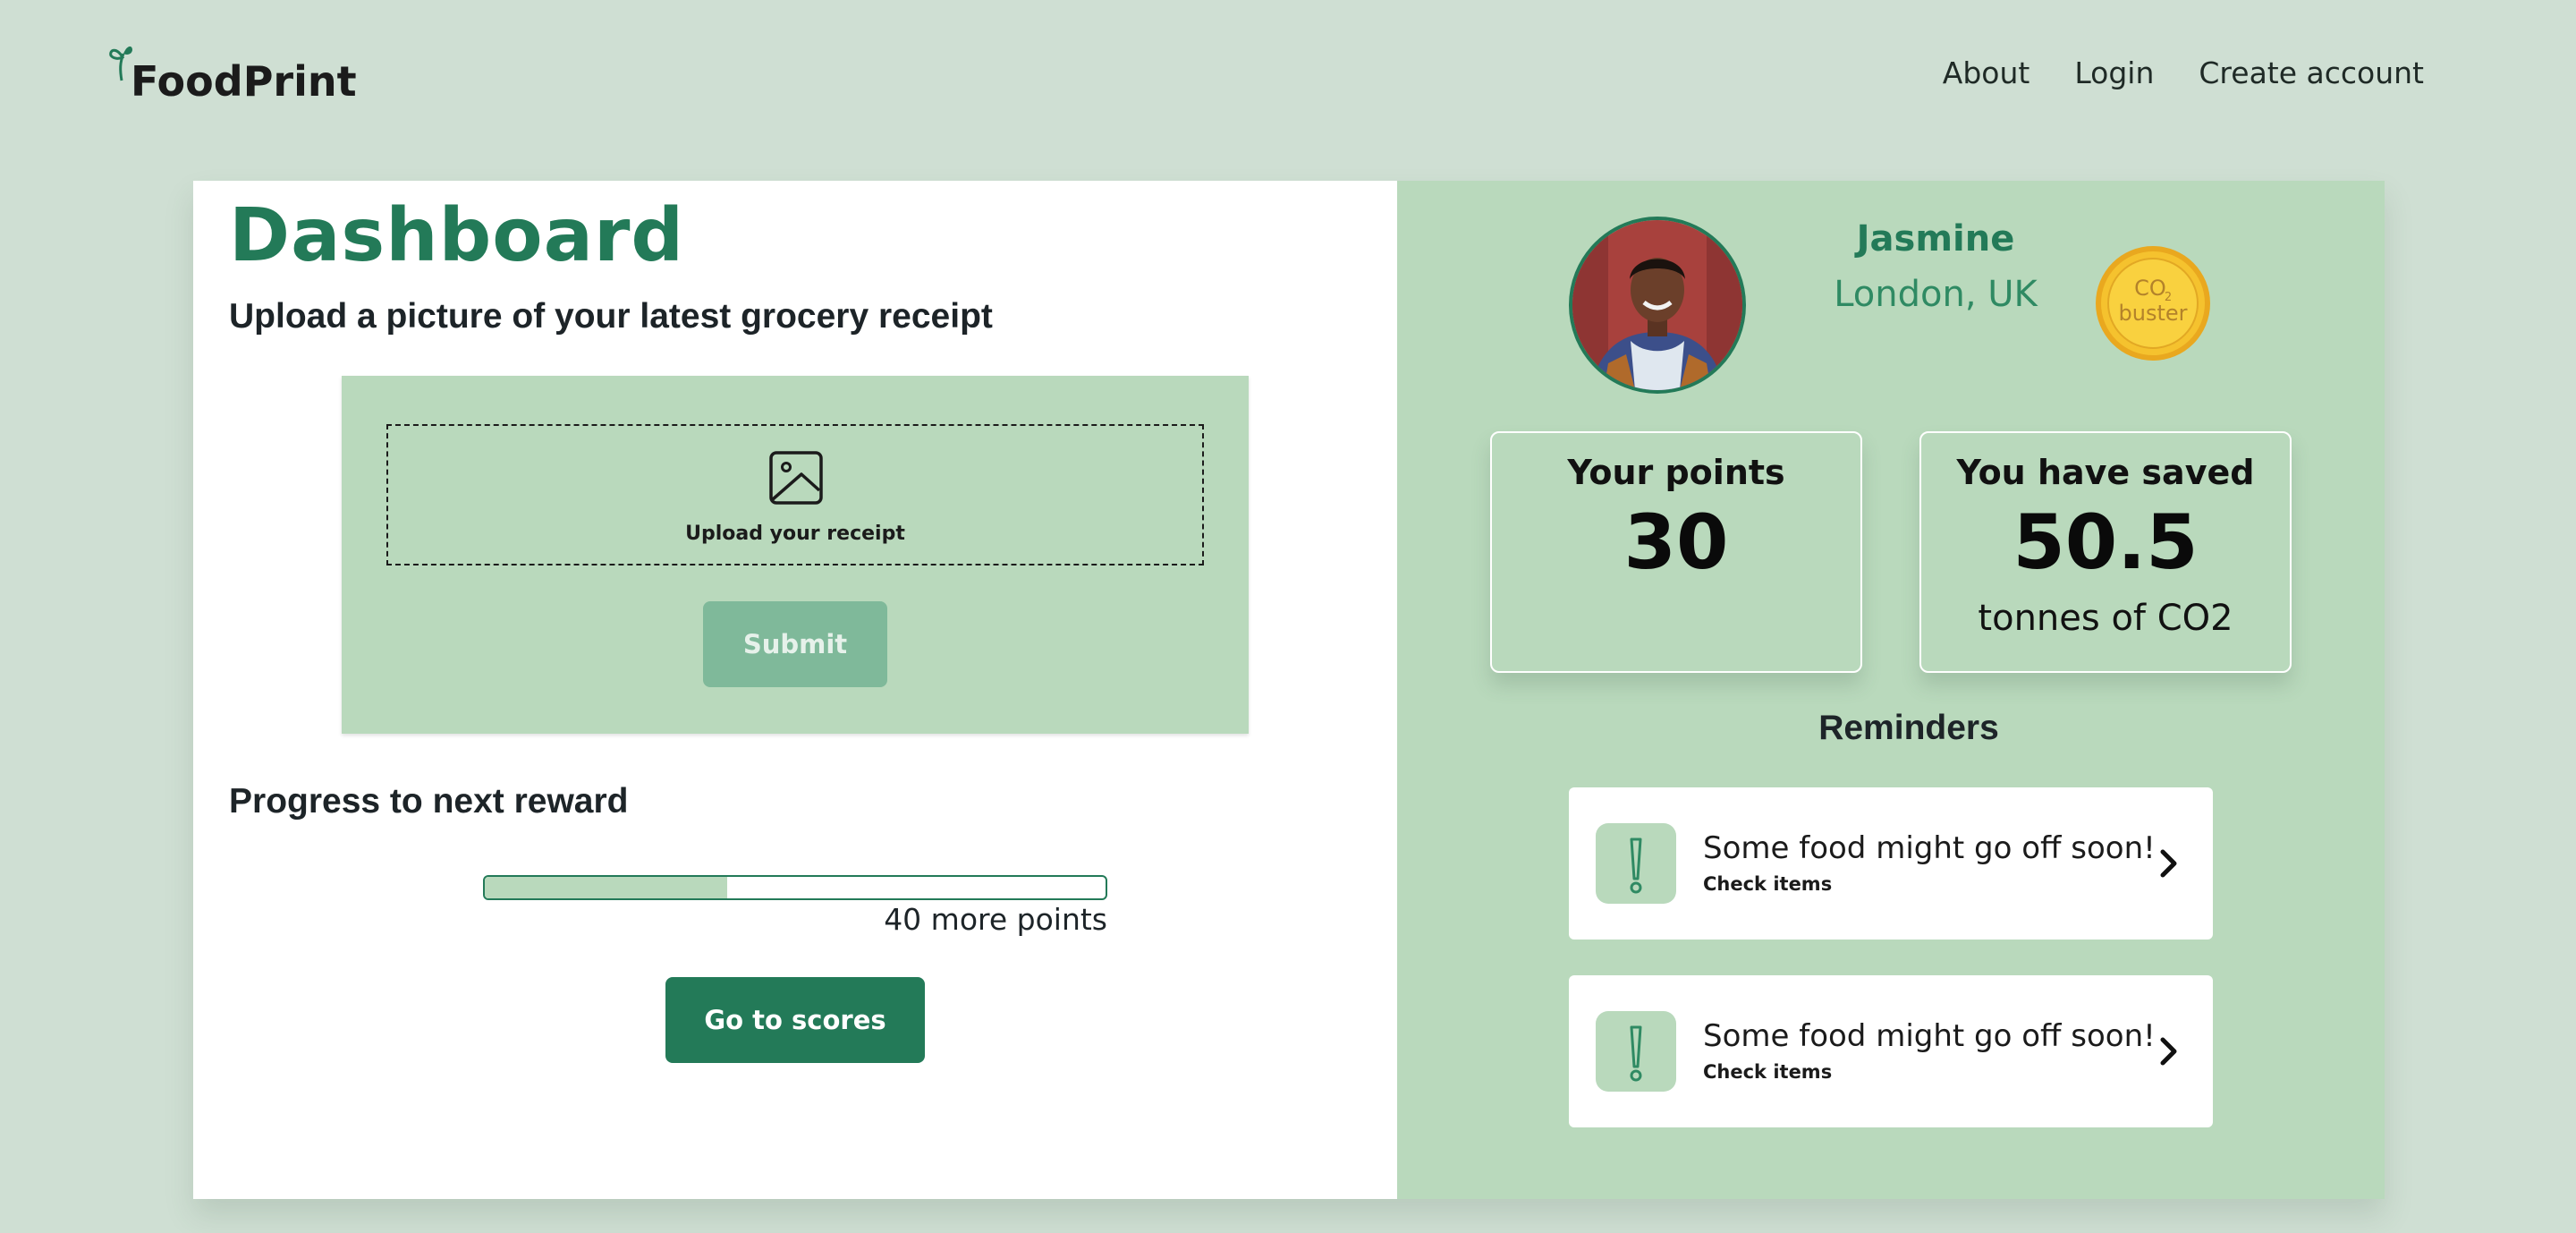  I want to click on svg-text: CO, so click(2150, 288).